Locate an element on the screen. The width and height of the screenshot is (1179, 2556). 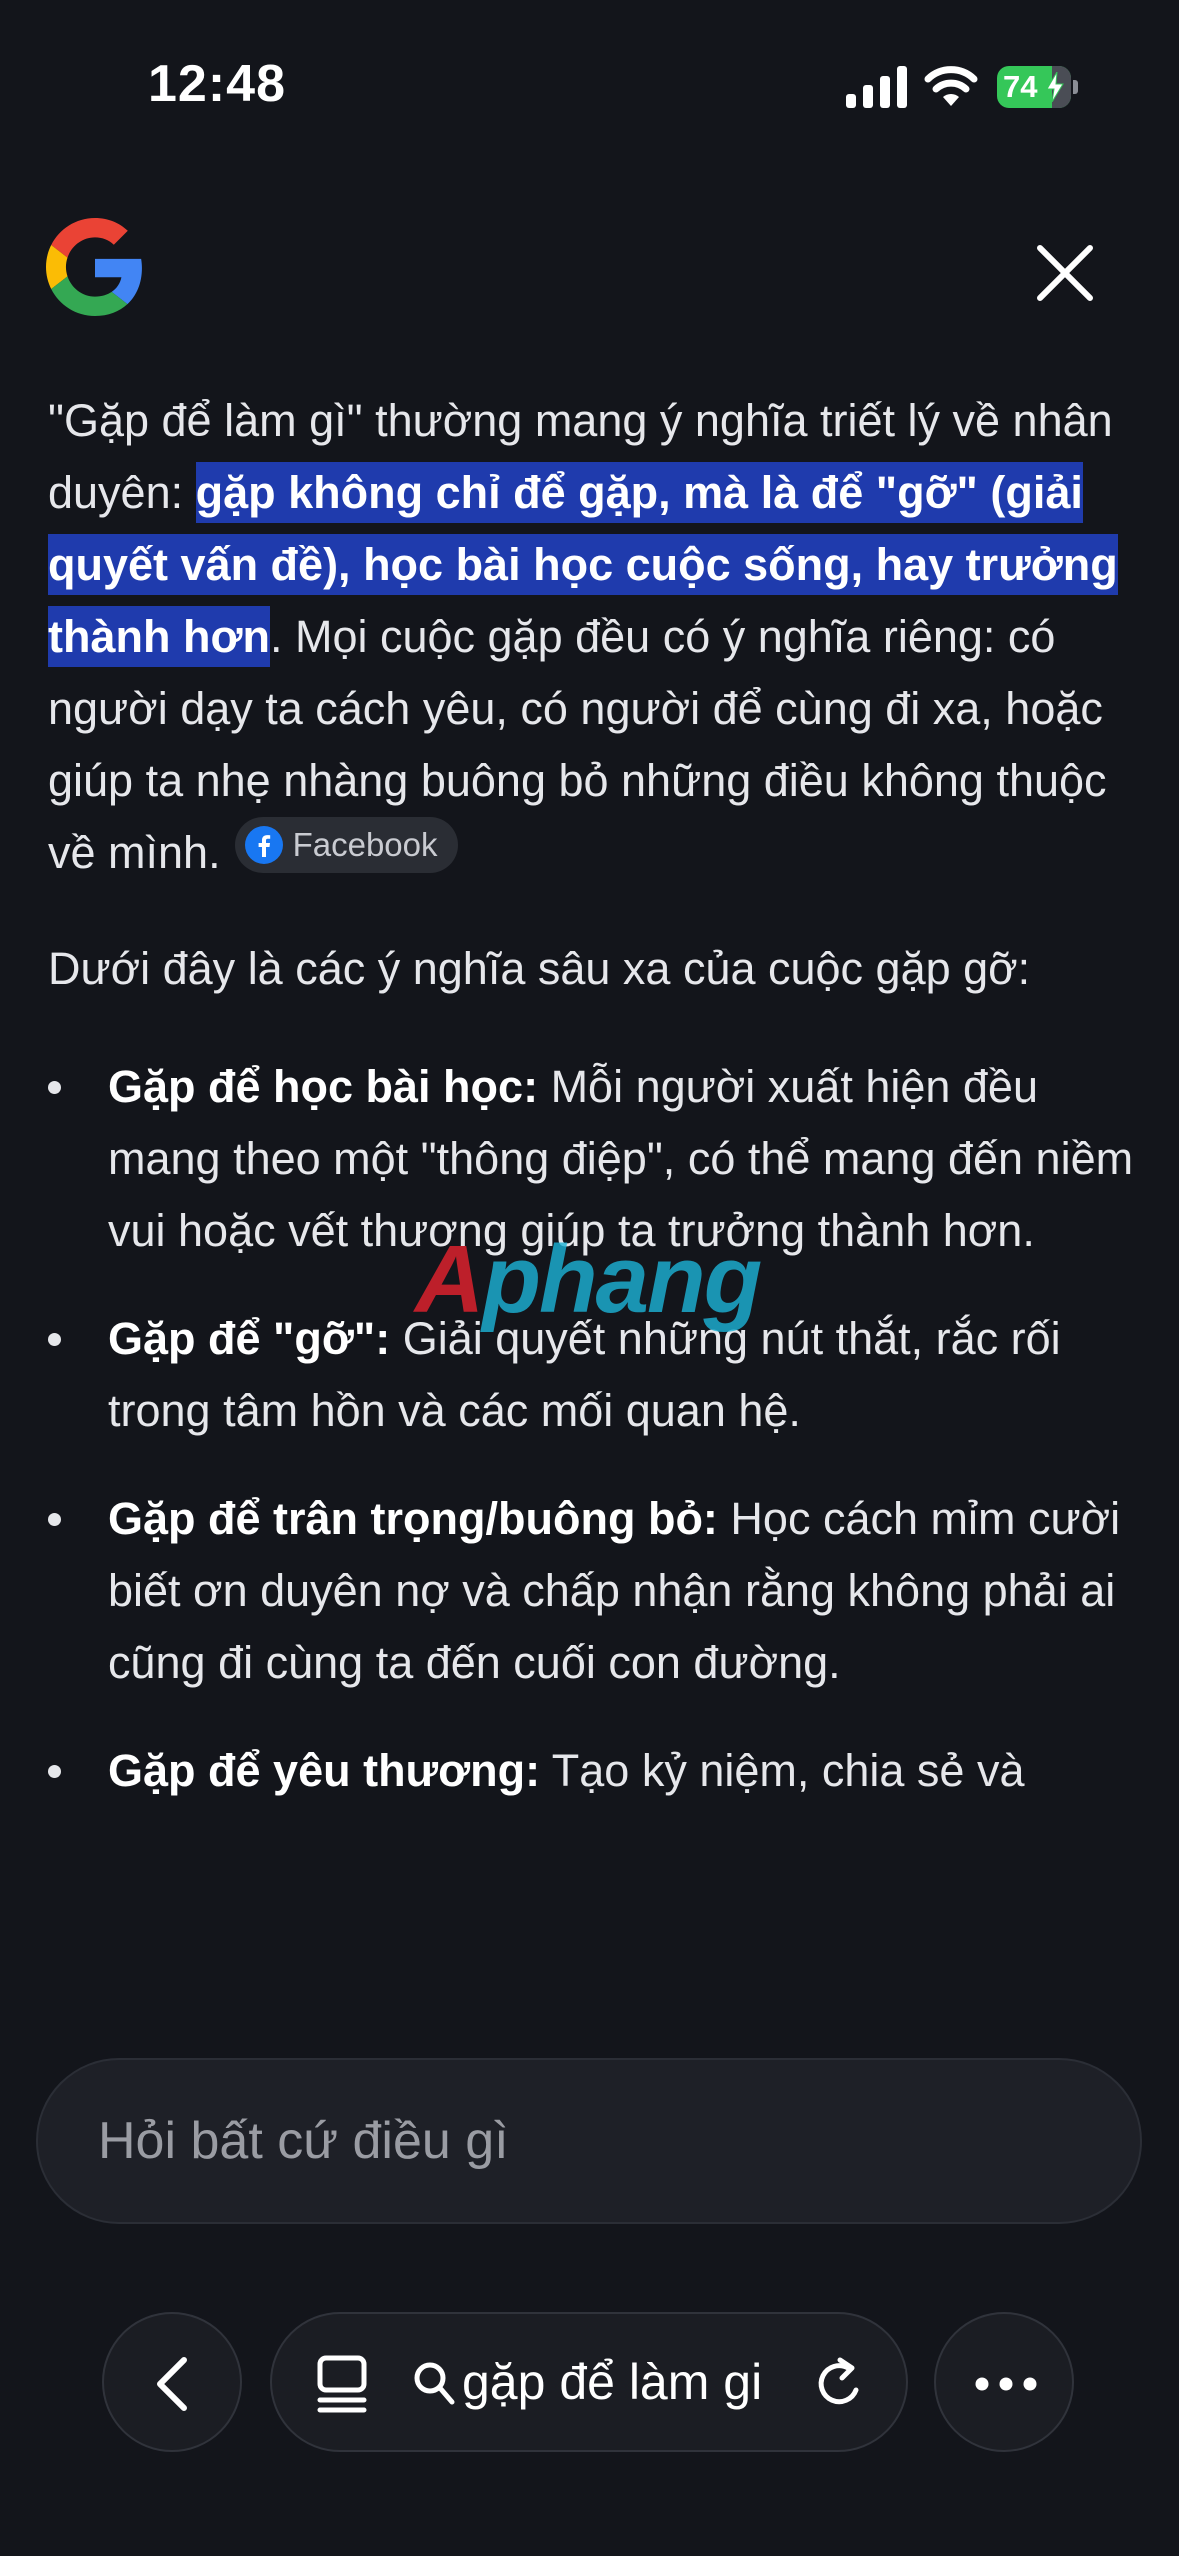
battery-icon: 74 is located at coordinates (1037, 87).